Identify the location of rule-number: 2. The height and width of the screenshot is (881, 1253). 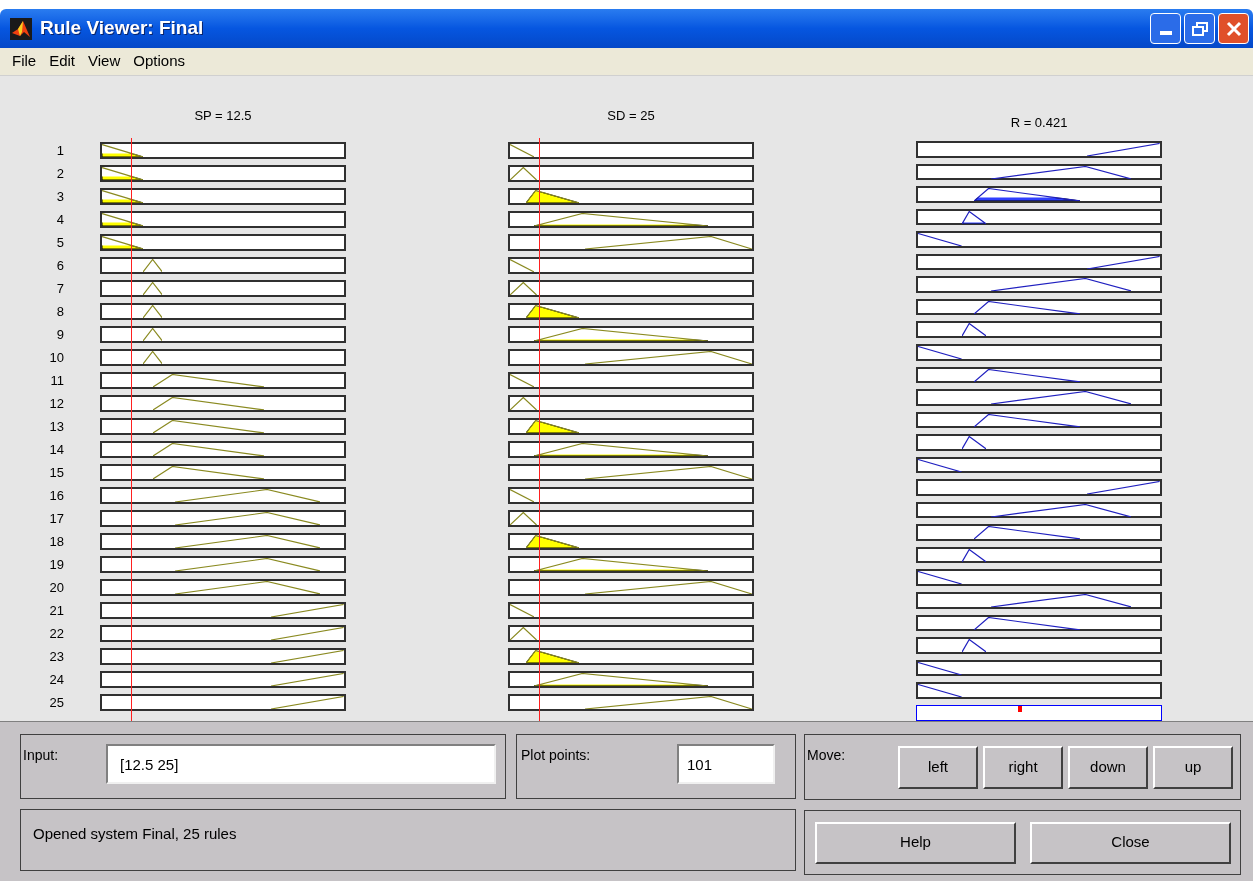
(60, 173).